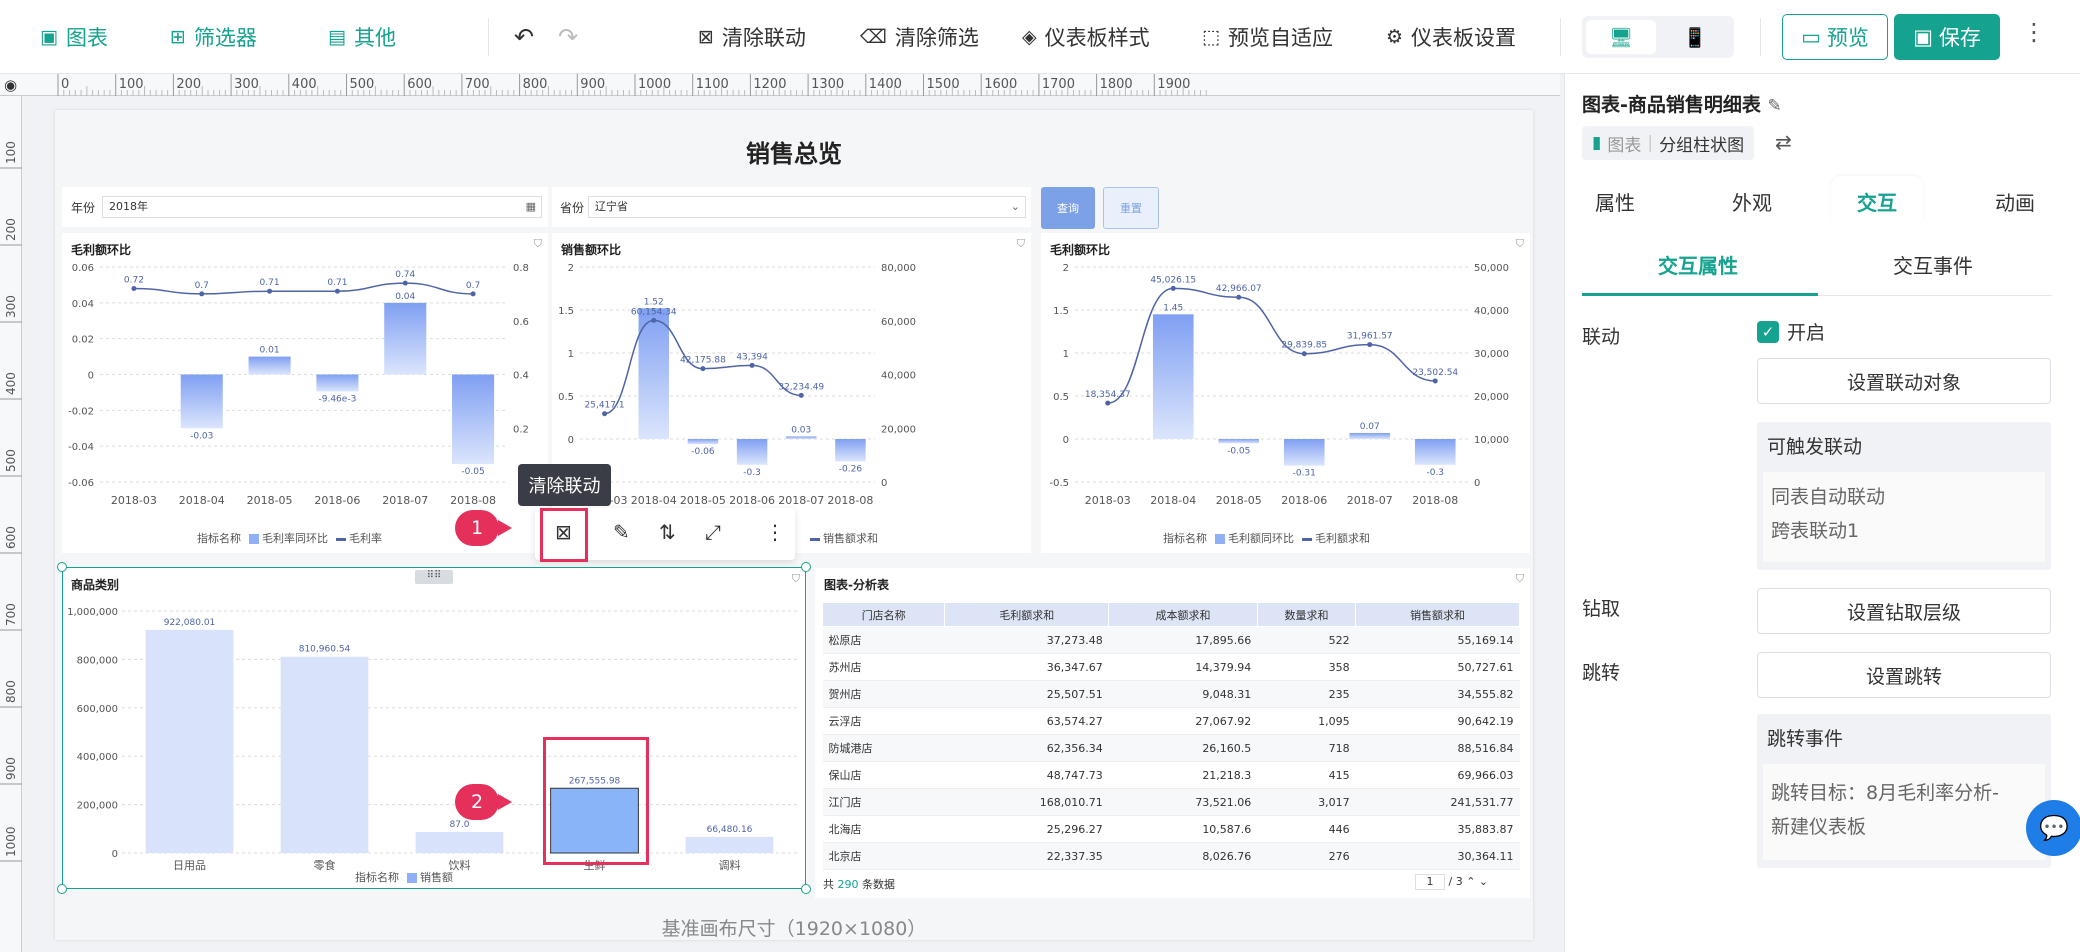 The width and height of the screenshot is (2080, 952). What do you see at coordinates (337, 500) in the screenshot?
I see `x-tick-label: 2018-06` at bounding box center [337, 500].